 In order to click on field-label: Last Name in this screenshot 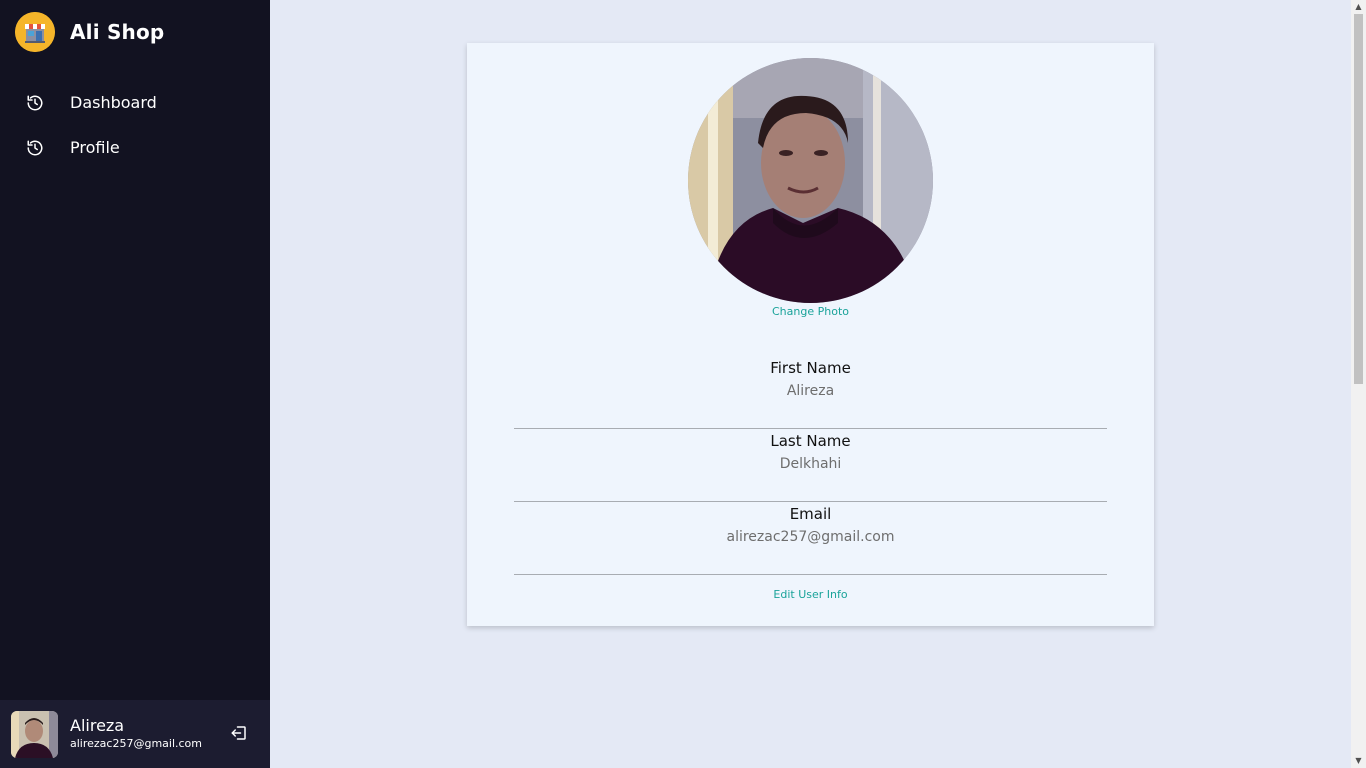, I will do `click(810, 441)`.